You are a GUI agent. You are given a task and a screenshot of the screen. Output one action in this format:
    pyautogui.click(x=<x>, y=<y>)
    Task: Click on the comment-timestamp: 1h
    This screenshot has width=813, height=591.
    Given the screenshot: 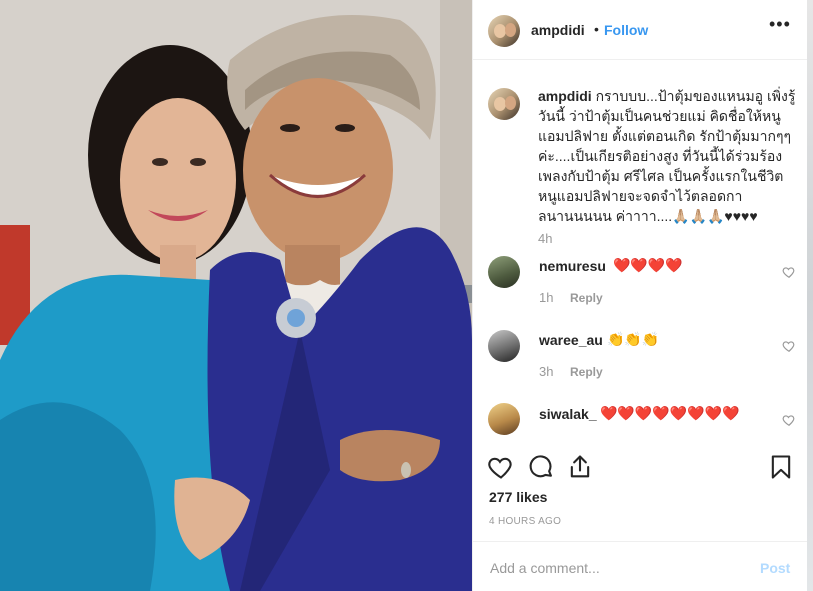 What is the action you would take?
    pyautogui.click(x=546, y=297)
    